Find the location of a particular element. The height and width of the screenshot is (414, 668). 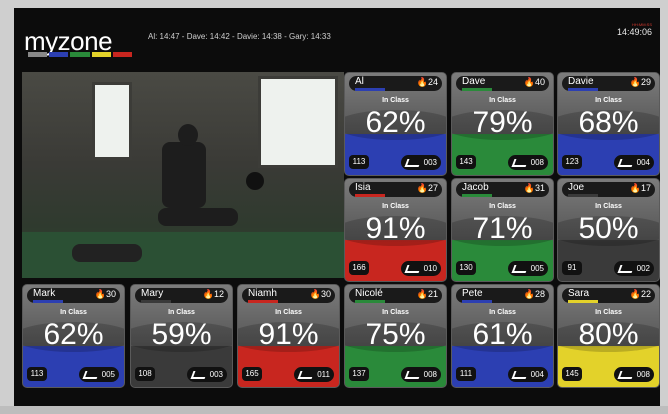

points: 🔥28 is located at coordinates (534, 294).